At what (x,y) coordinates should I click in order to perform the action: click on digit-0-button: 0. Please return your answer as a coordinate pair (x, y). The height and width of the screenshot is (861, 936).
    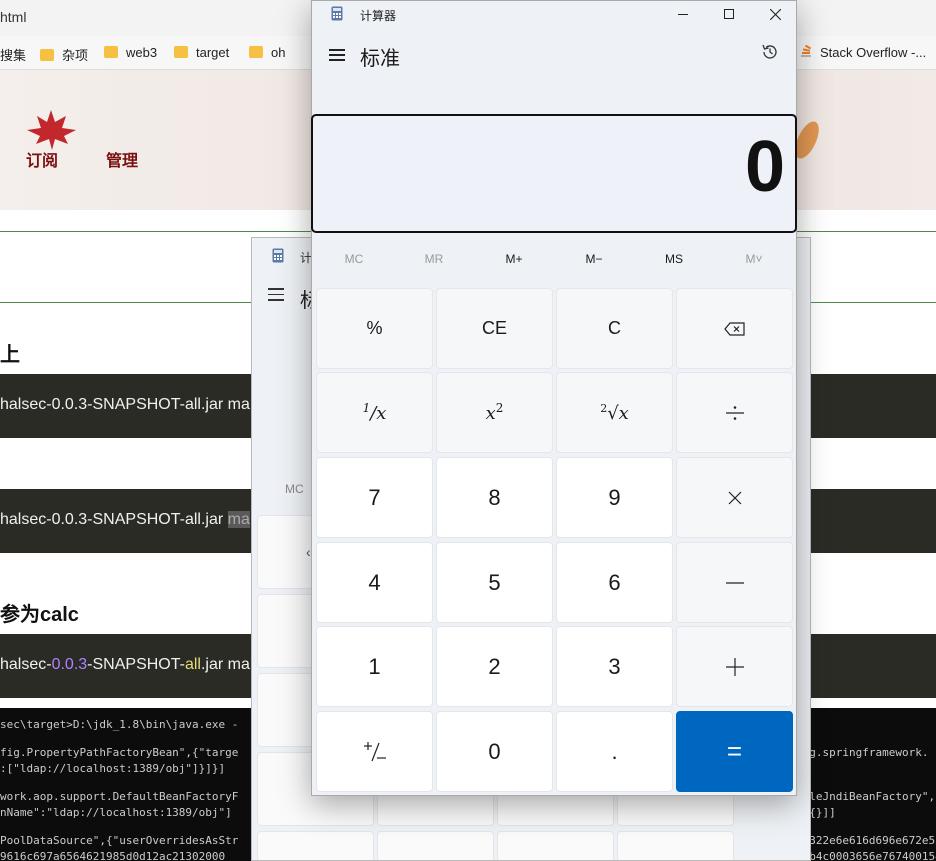
    Looking at the image, I should click on (494, 751).